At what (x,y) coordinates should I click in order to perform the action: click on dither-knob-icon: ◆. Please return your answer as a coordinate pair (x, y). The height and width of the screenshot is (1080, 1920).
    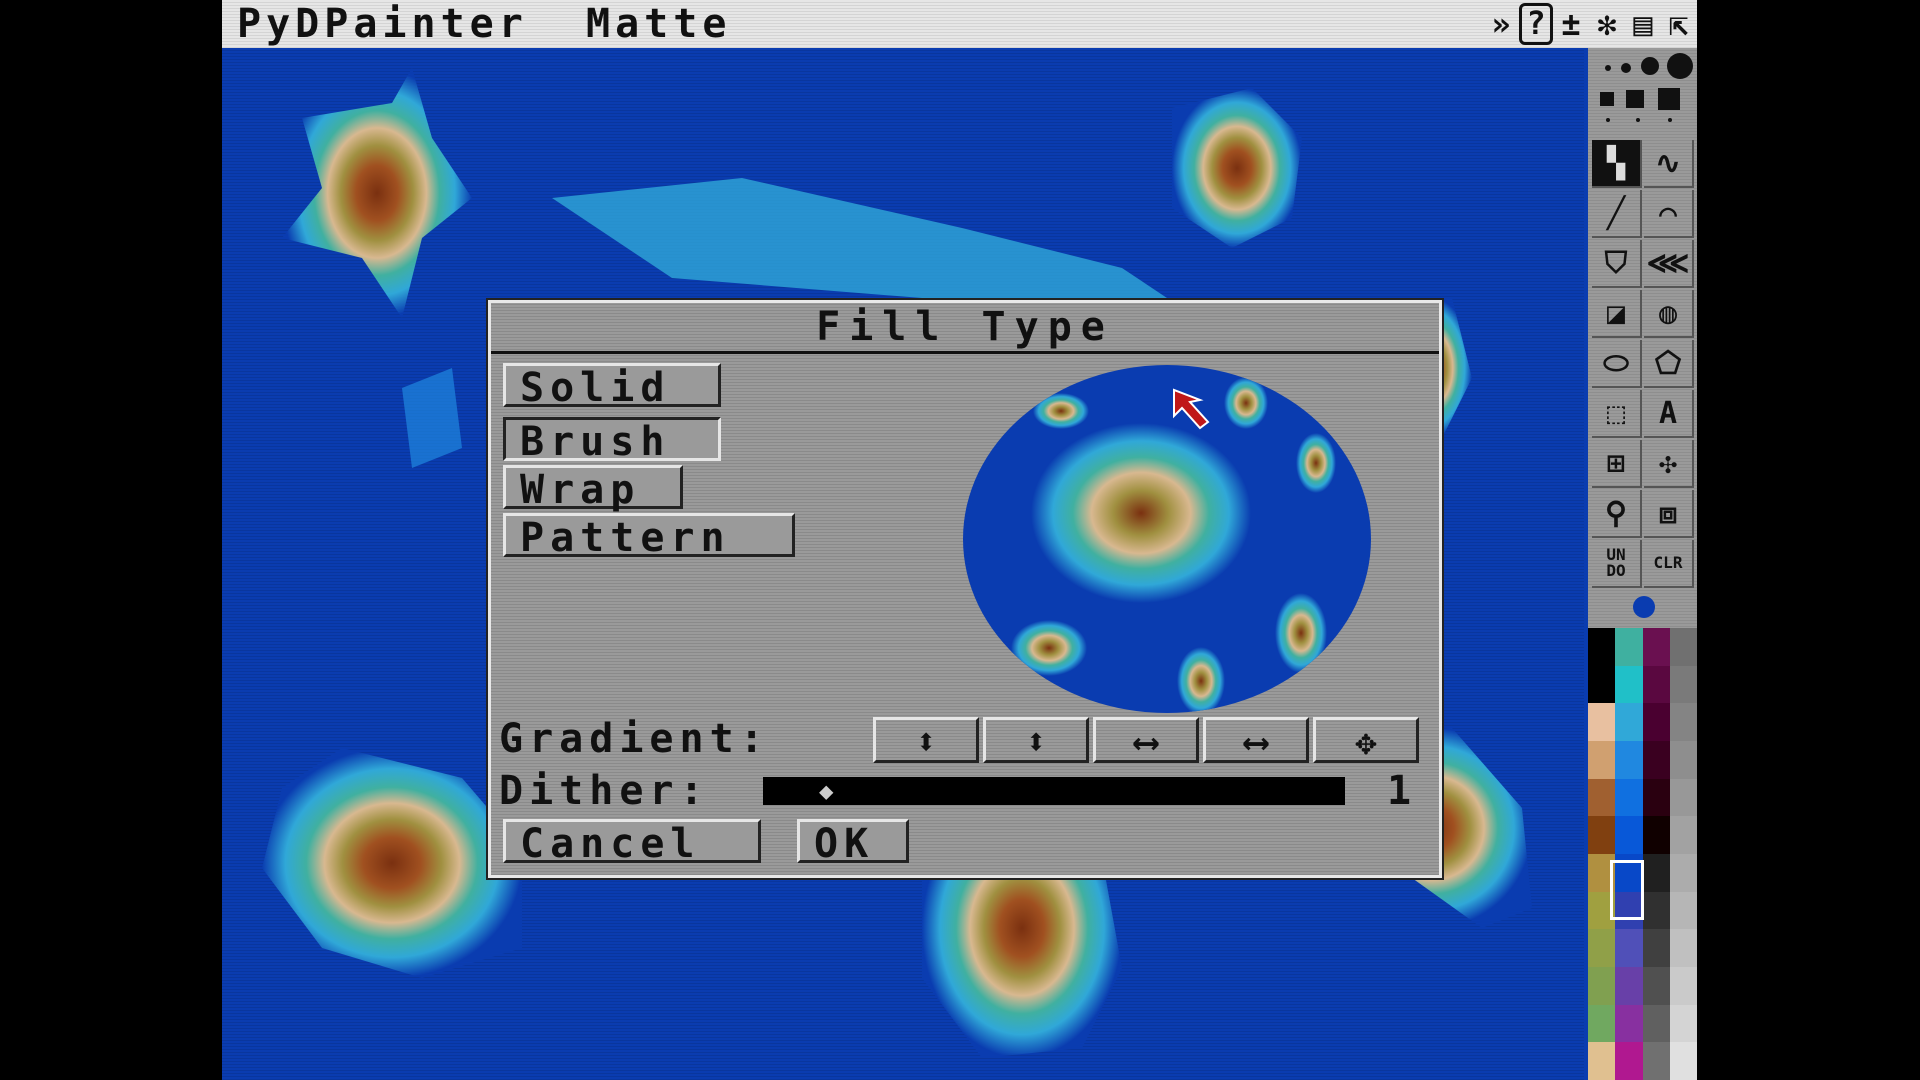
    Looking at the image, I should click on (826, 791).